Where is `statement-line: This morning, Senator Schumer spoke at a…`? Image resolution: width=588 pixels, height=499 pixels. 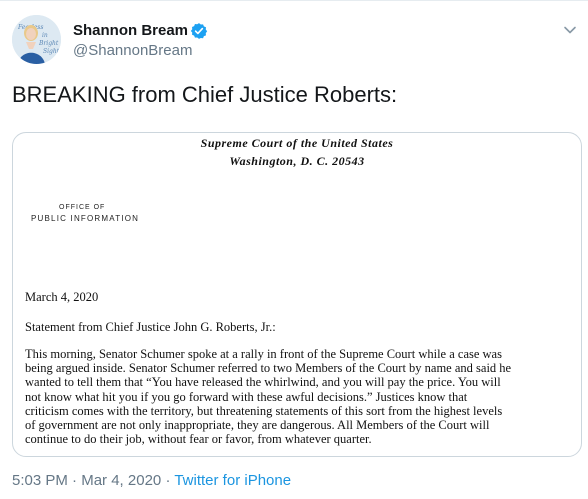
statement-line: This morning, Senator Schumer spoke at a… is located at coordinates (263, 354).